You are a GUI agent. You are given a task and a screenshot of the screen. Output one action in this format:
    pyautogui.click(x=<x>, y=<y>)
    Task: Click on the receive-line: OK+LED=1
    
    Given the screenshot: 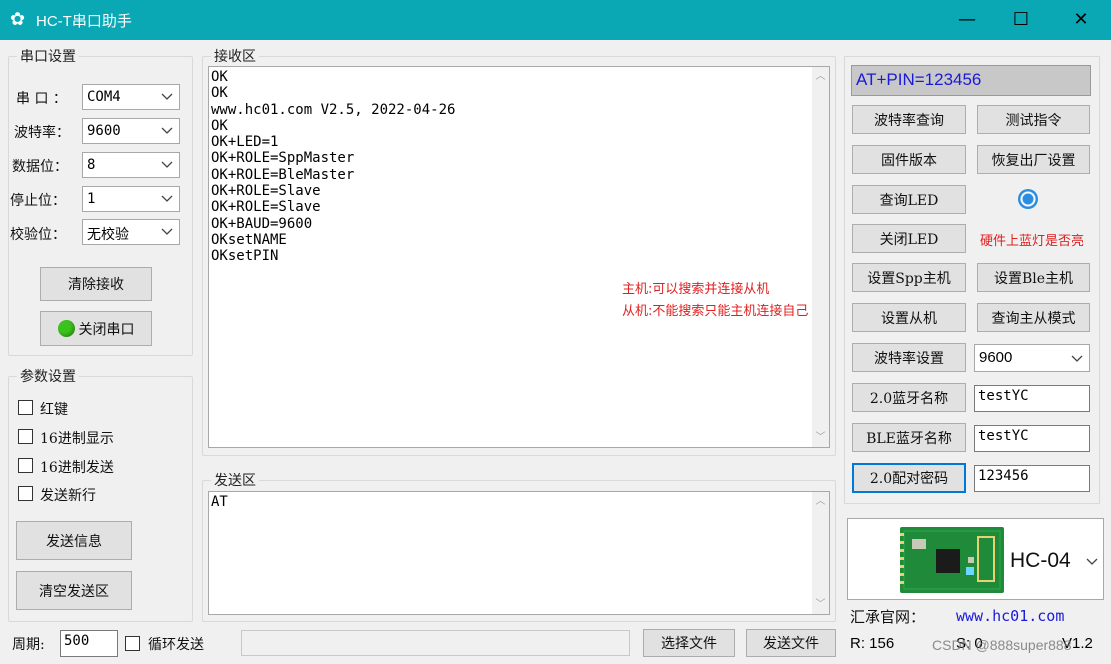 What is the action you would take?
    pyautogui.click(x=245, y=142)
    